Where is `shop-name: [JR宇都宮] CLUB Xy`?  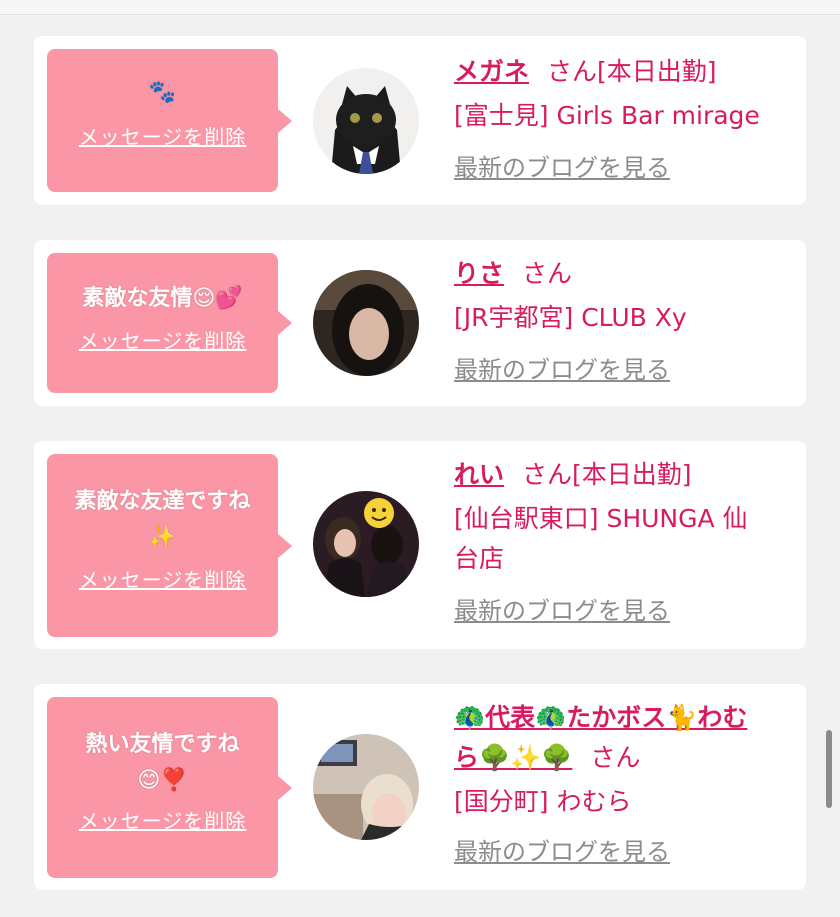 shop-name: [JR宇都宮] CLUB Xy is located at coordinates (570, 317).